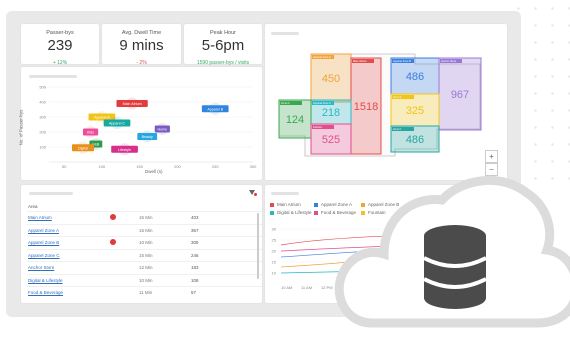  Describe the element at coordinates (331, 140) in the screenshot. I see `map-zone-value: 525` at that location.